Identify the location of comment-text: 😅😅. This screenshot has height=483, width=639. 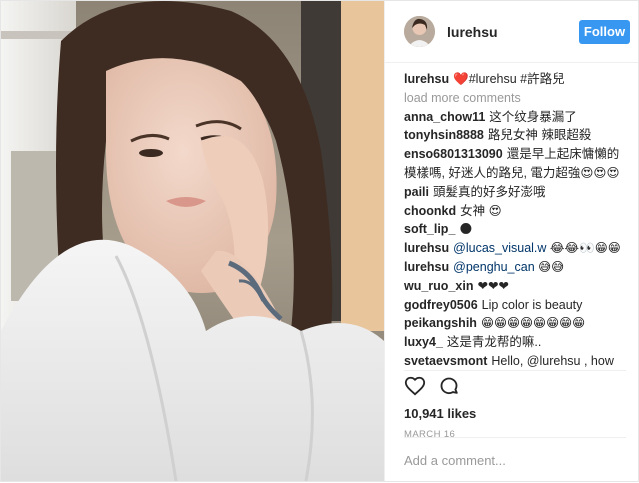
(551, 266).